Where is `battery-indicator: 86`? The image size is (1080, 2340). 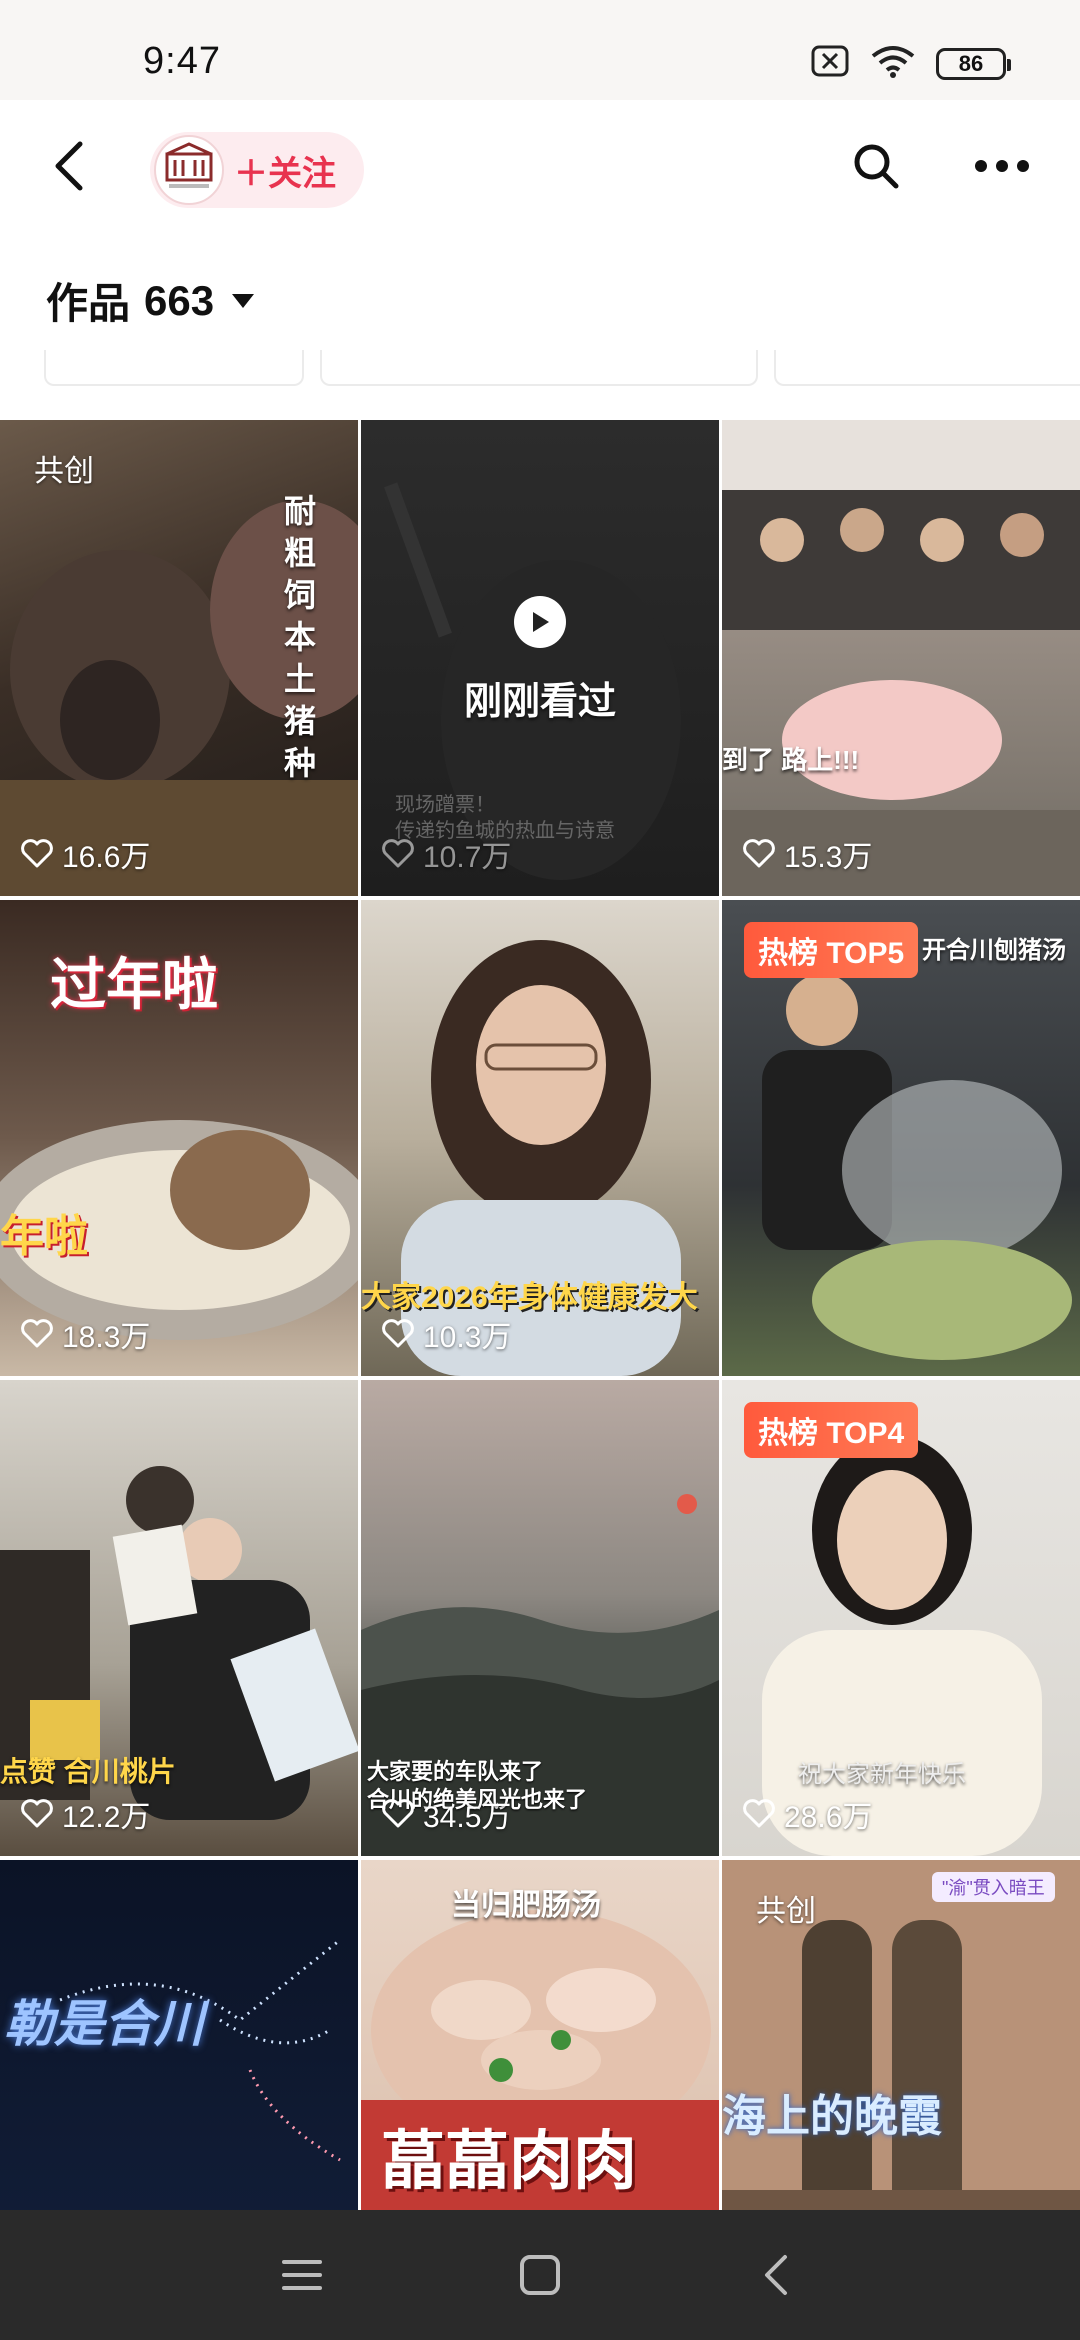
battery-indicator: 86 is located at coordinates (973, 63).